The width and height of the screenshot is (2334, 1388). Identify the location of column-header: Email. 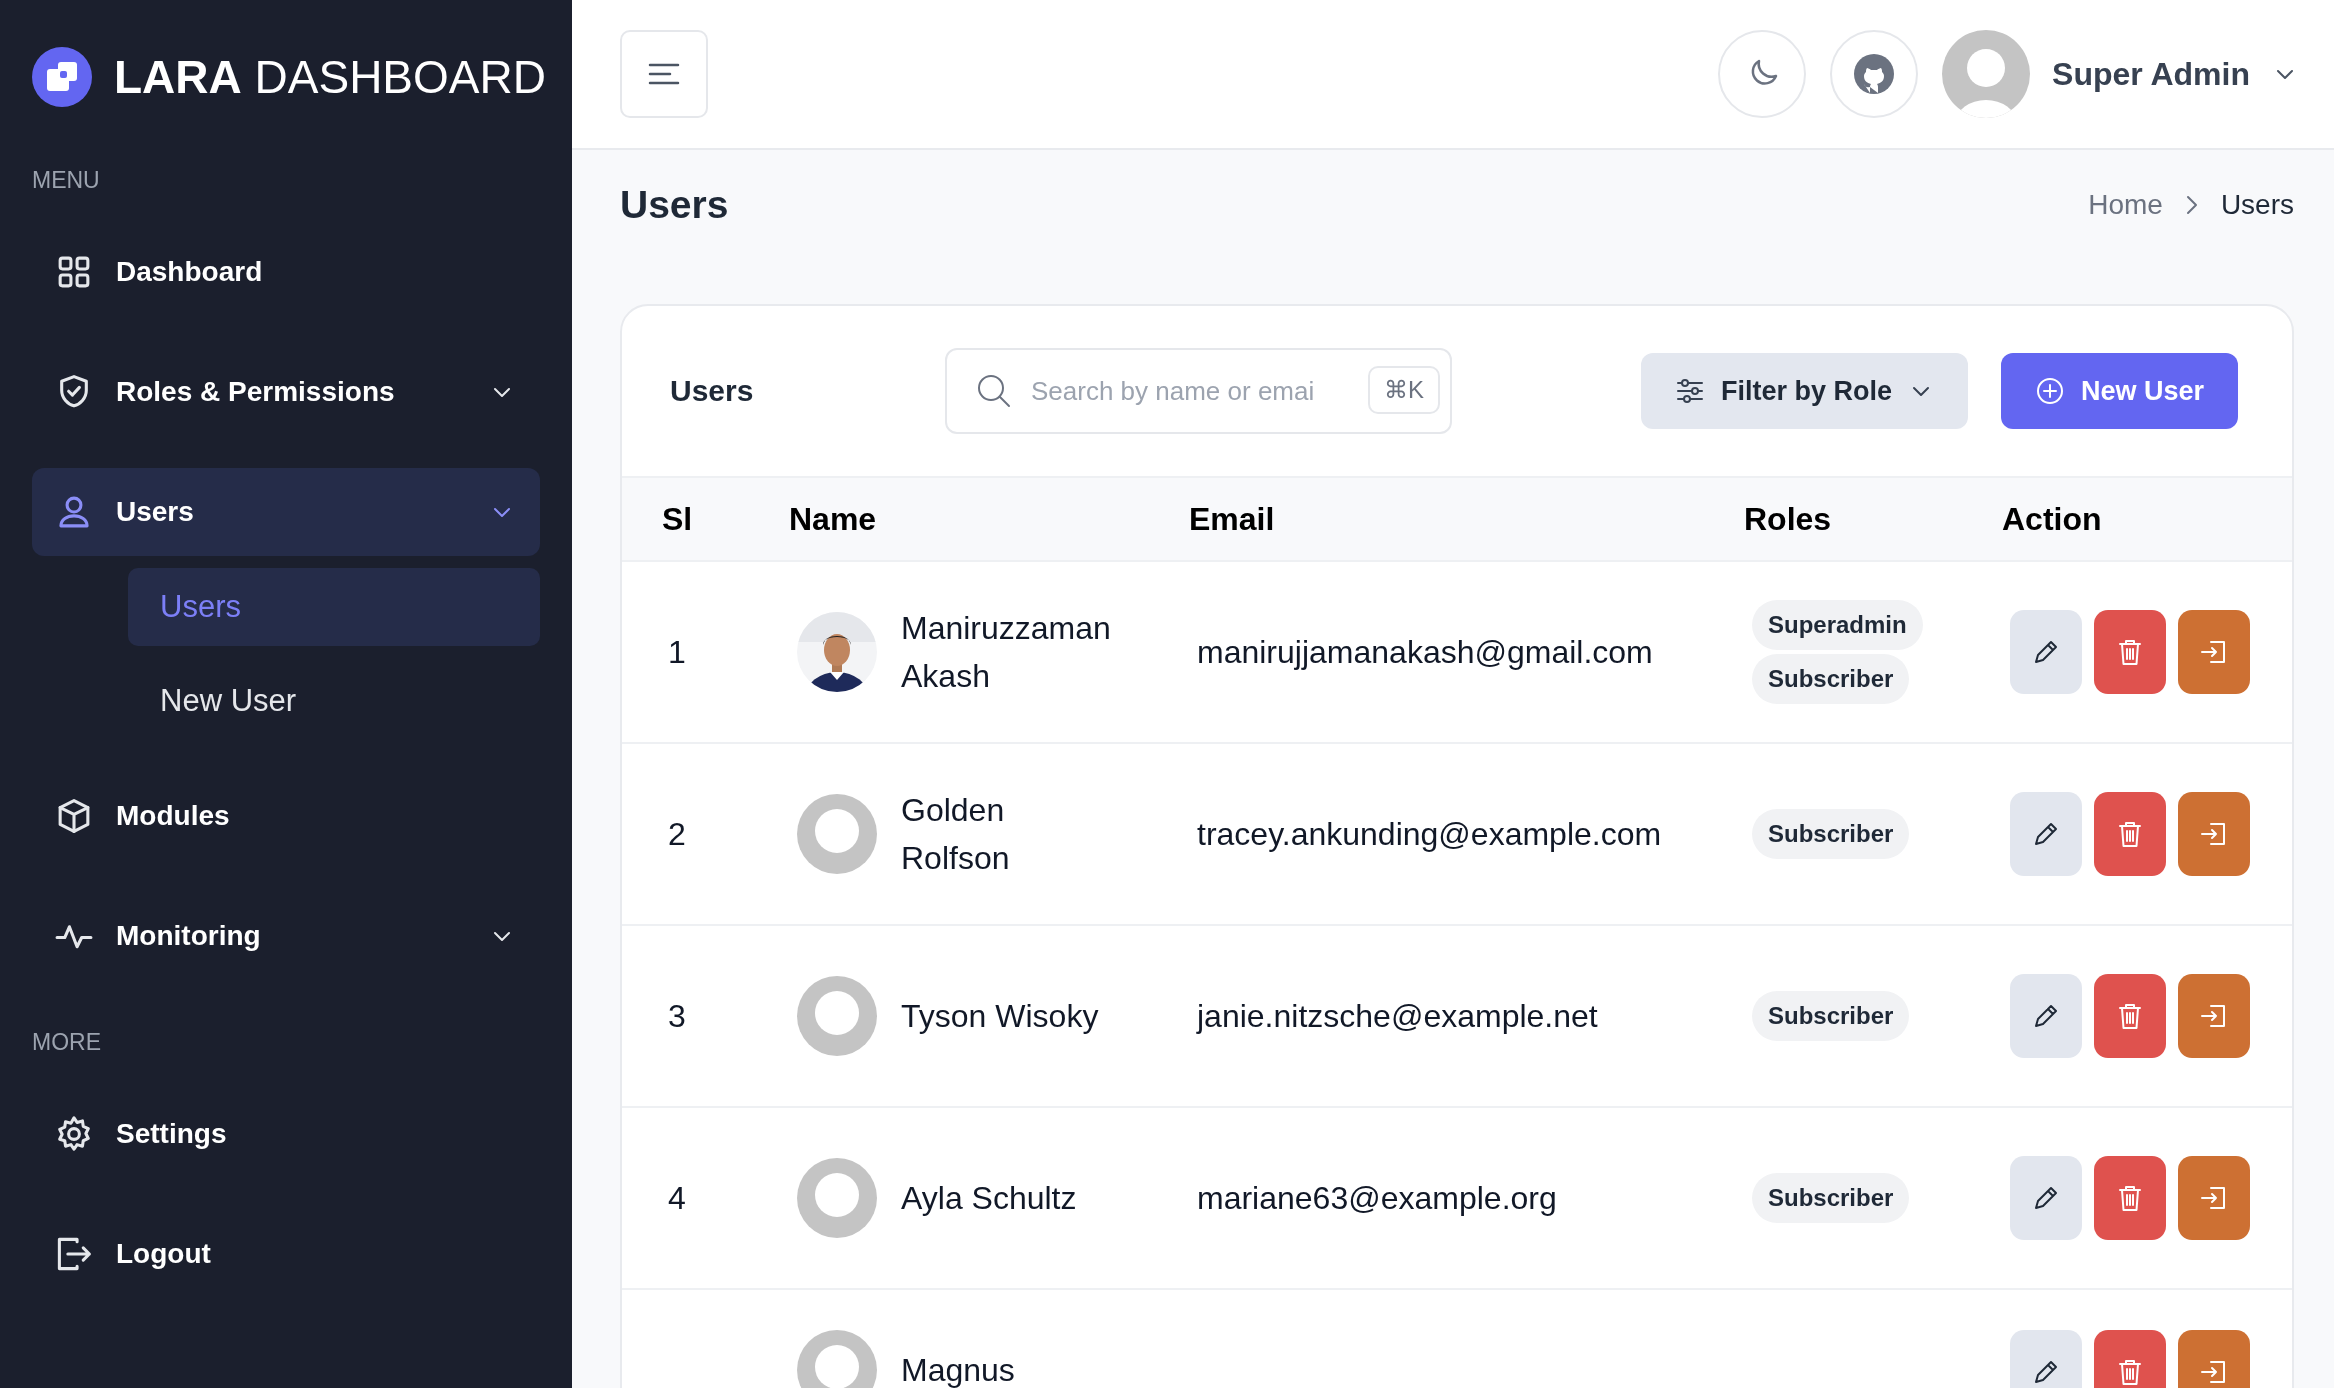
(1232, 519).